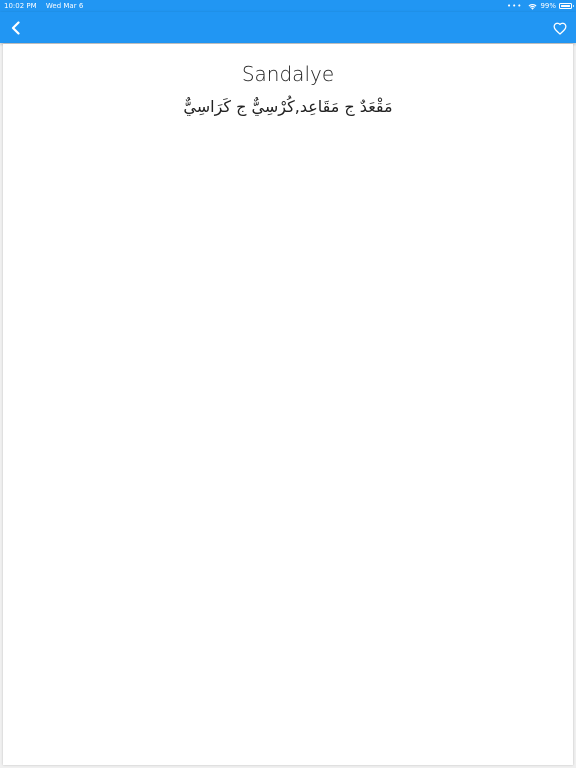 The width and height of the screenshot is (576, 768). I want to click on favorite-button, so click(560, 28).